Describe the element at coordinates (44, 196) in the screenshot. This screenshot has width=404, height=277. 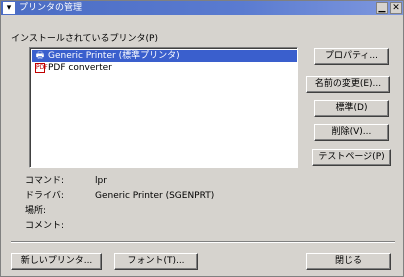
I see `driver-label: ドライバ:` at that location.